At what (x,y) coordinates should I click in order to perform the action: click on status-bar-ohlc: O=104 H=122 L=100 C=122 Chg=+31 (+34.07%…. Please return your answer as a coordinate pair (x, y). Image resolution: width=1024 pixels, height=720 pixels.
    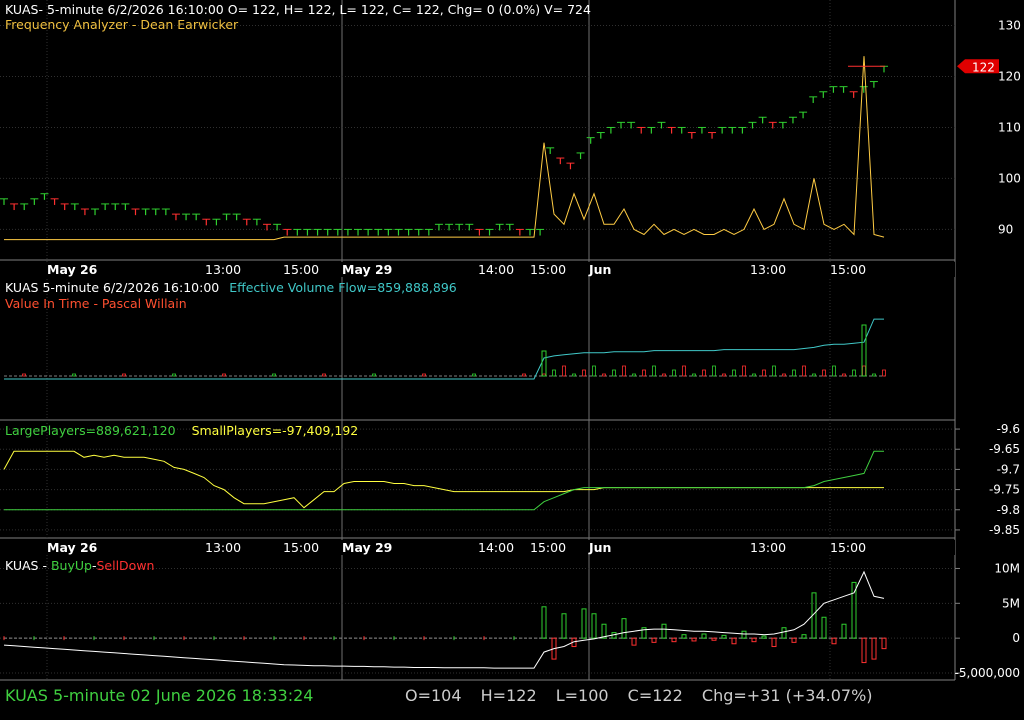
    Looking at the image, I should click on (646, 695).